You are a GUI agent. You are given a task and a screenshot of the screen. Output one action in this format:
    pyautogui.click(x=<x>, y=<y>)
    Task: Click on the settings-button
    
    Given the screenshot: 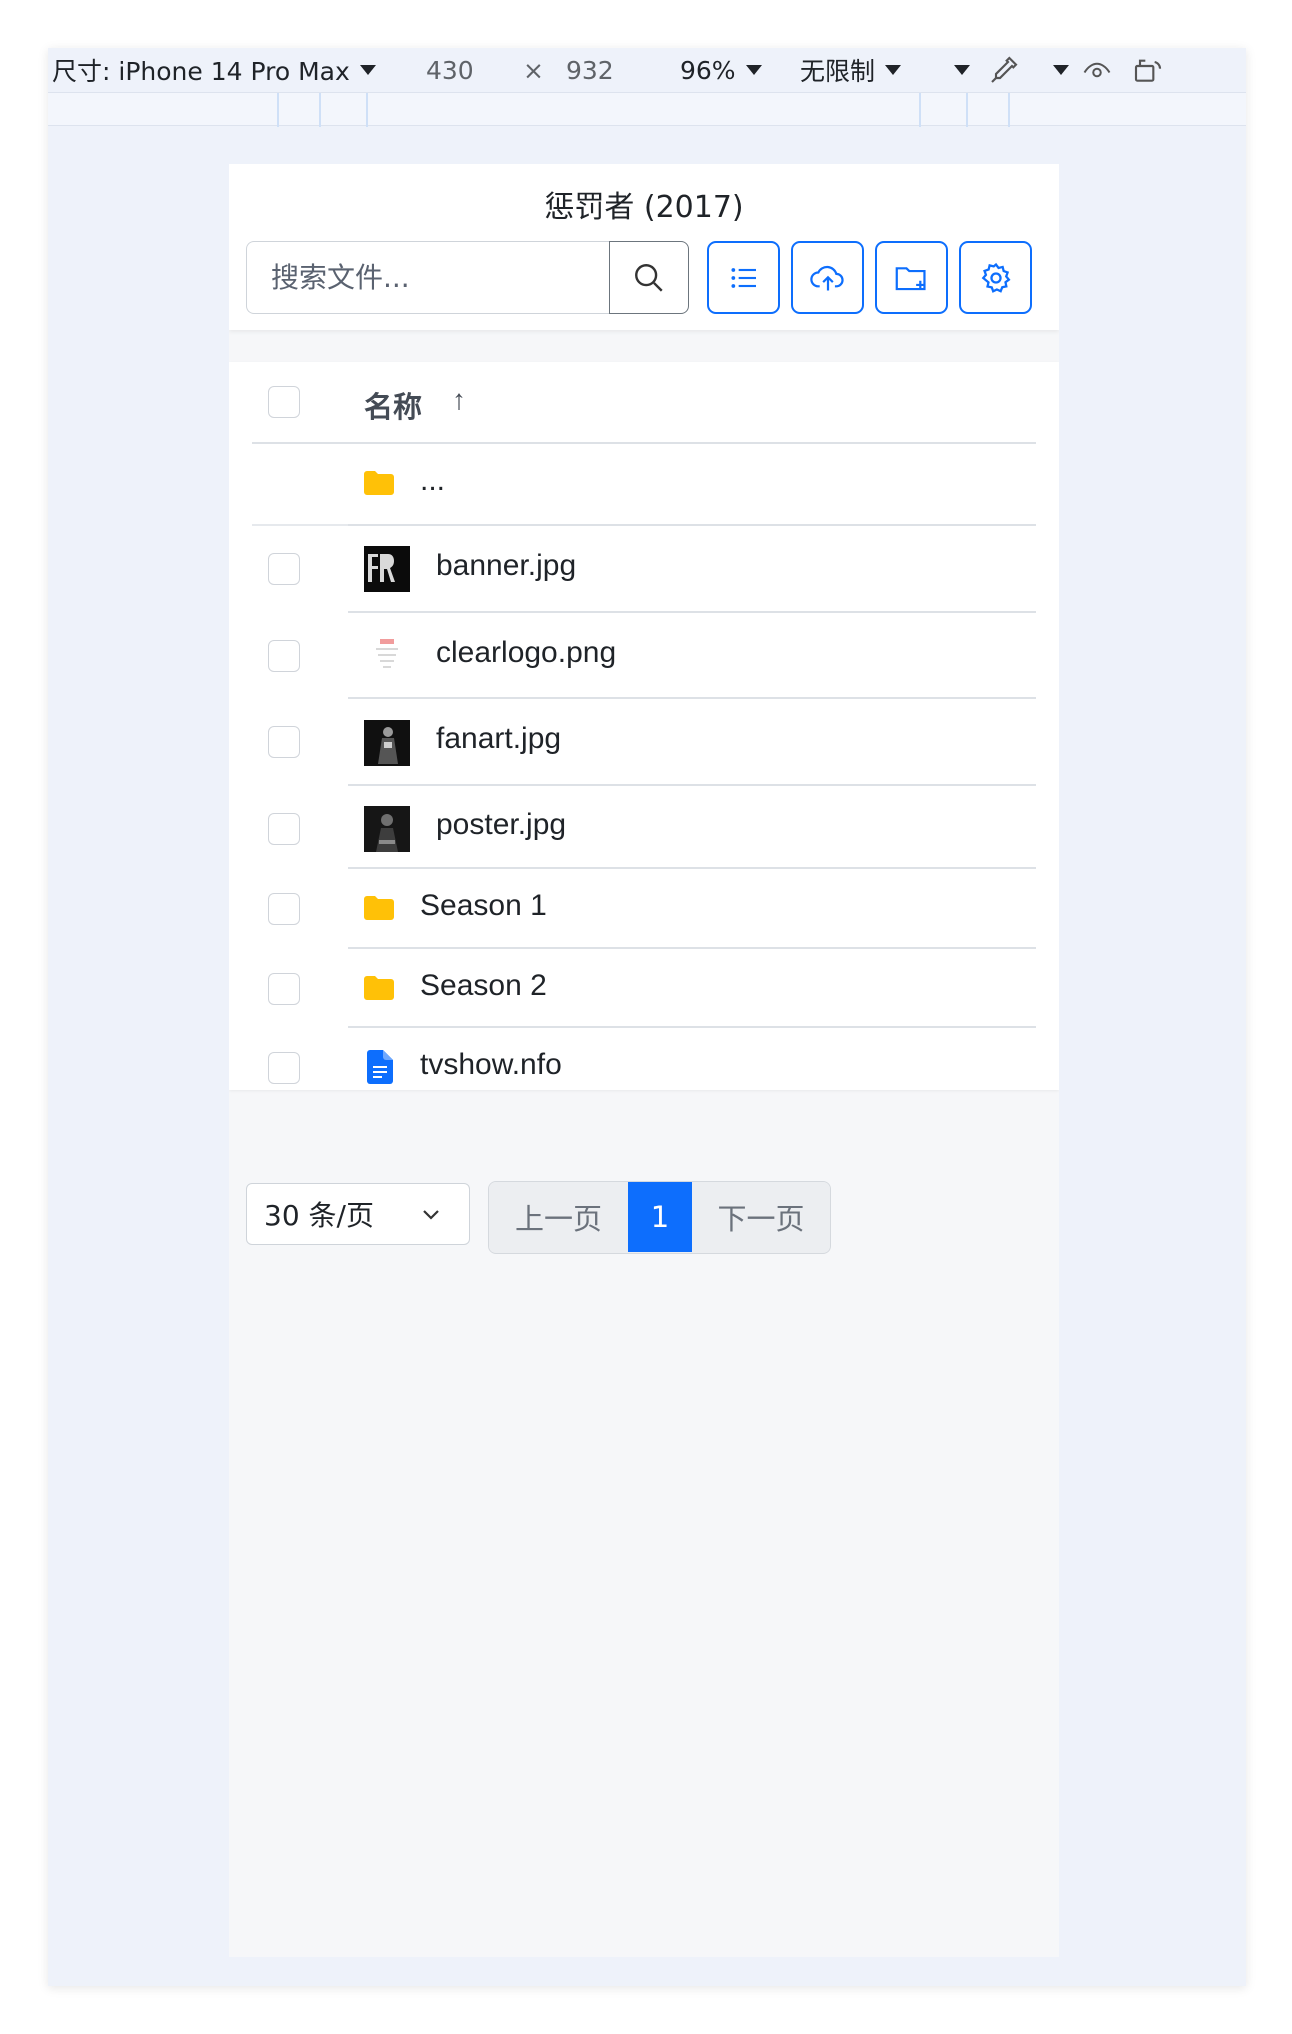 What is the action you would take?
    pyautogui.click(x=995, y=277)
    